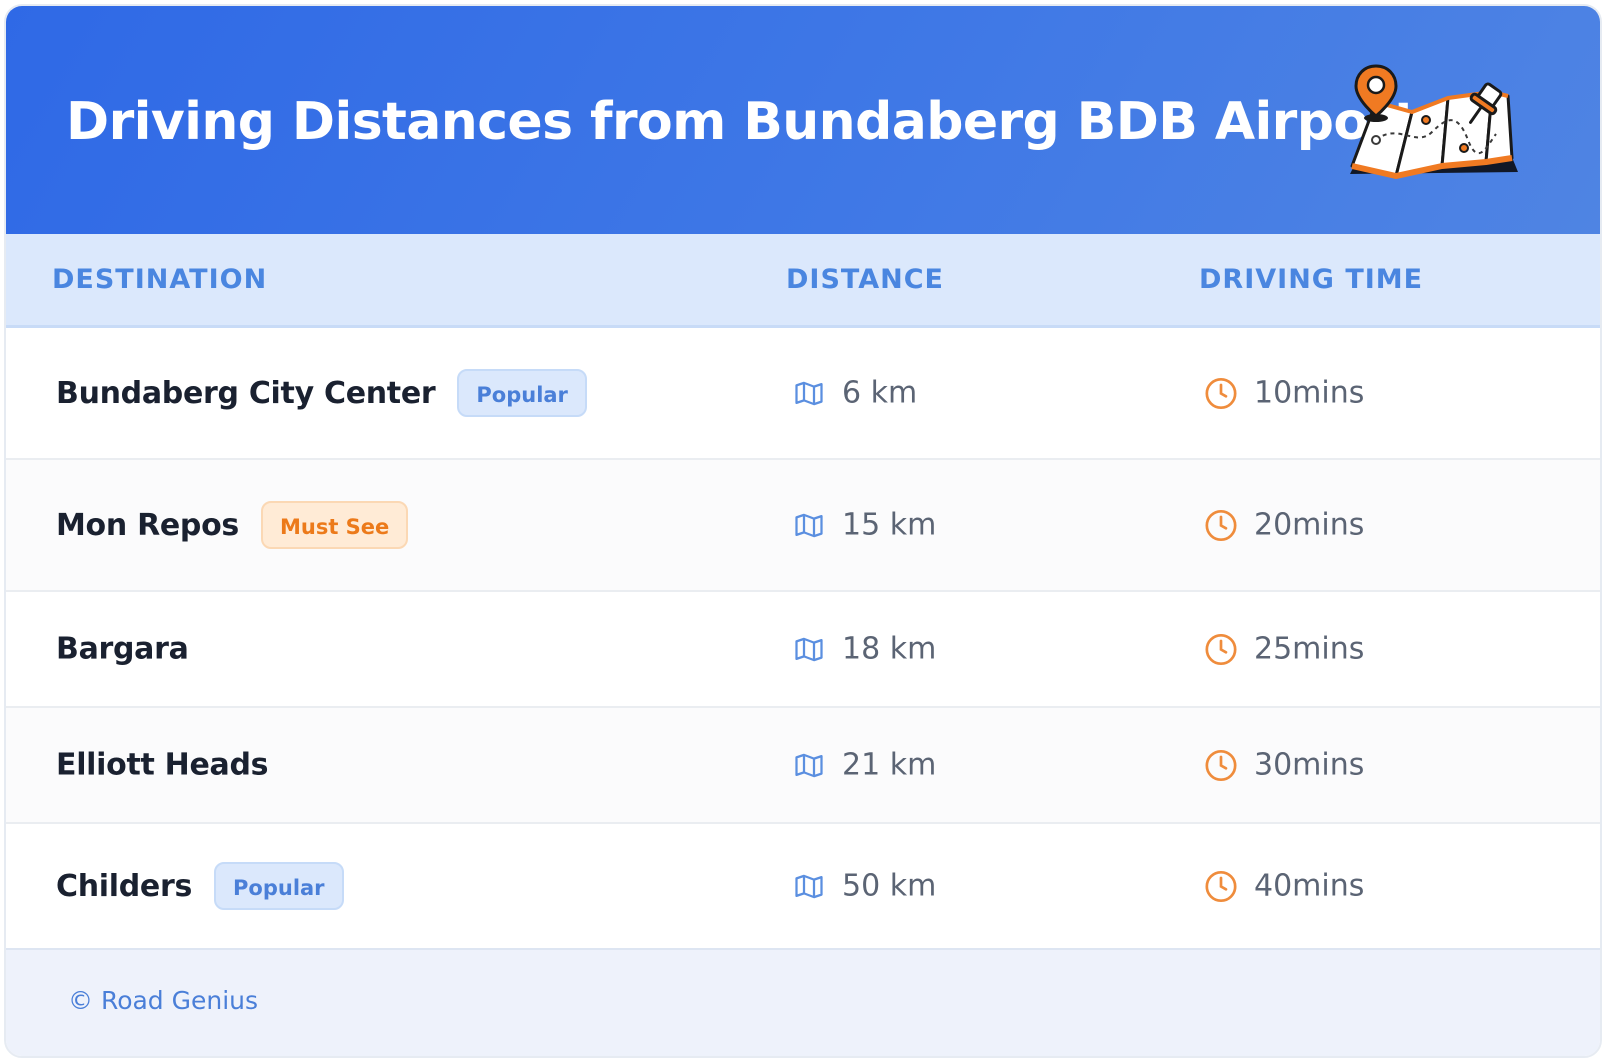 Image resolution: width=1608 pixels, height=1064 pixels. Describe the element at coordinates (880, 393) in the screenshot. I see `distance-value: 6 km` at that location.